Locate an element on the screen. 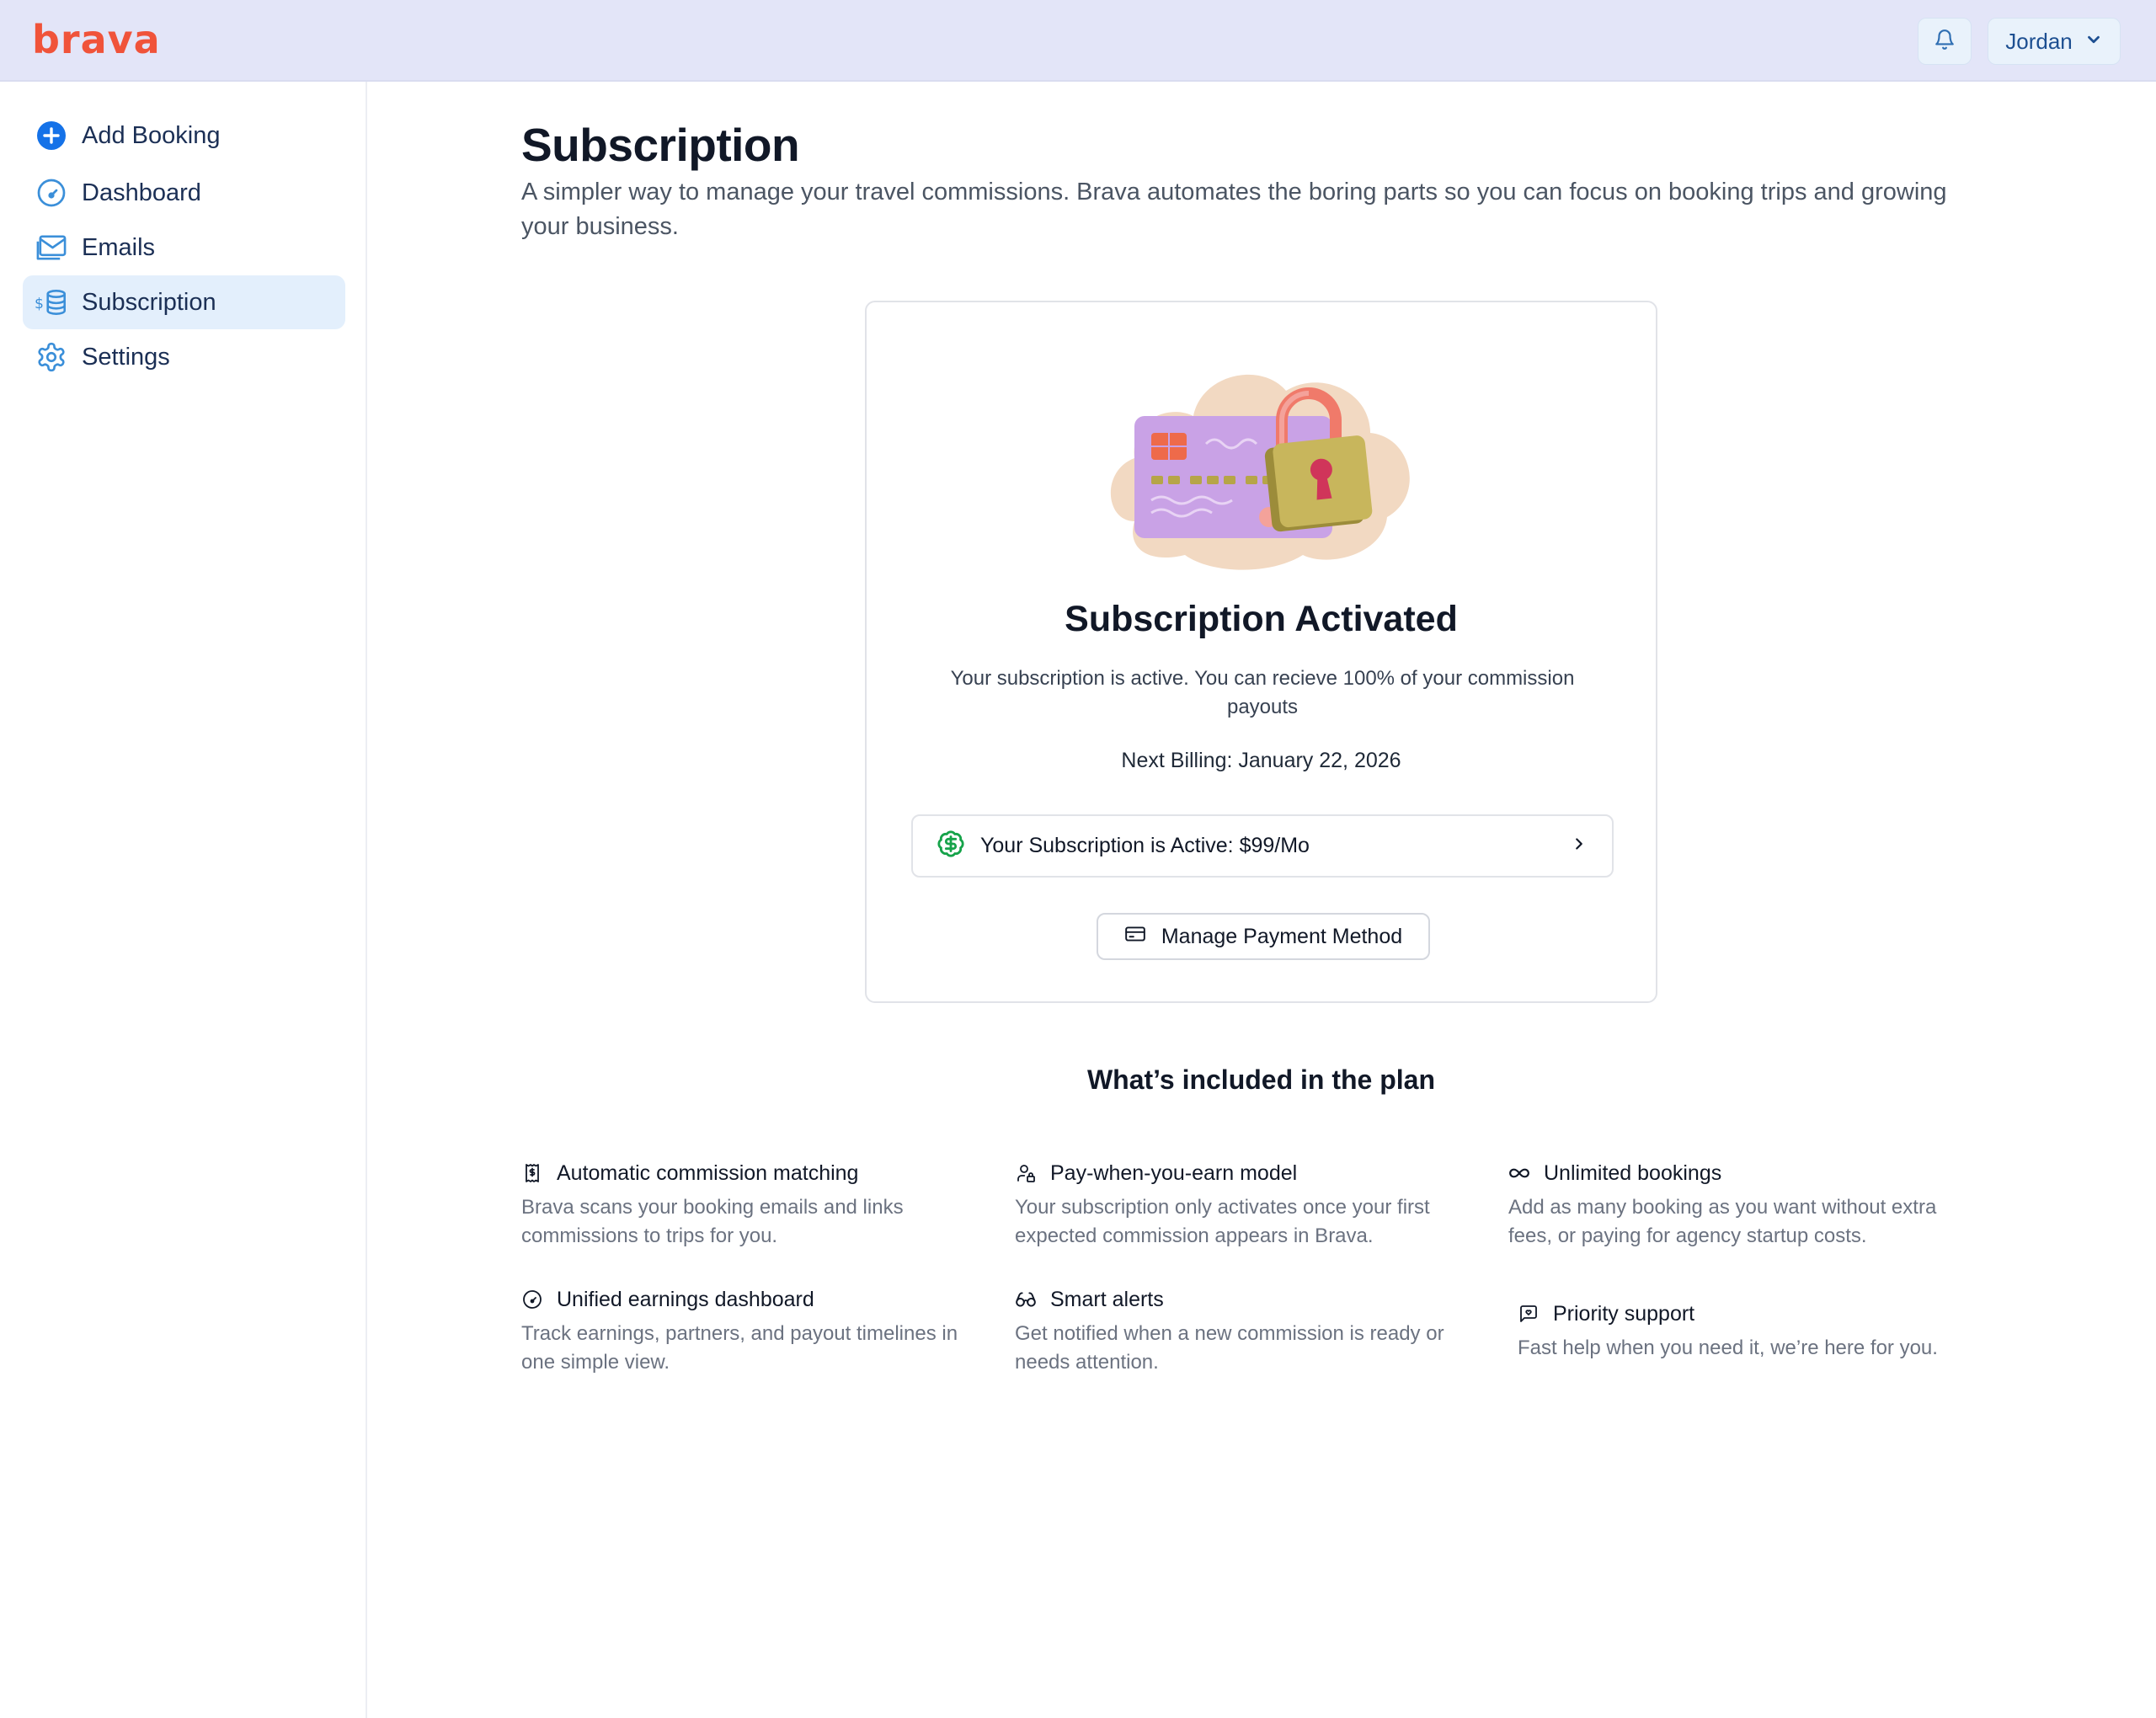 The height and width of the screenshot is (1718, 2156). user-menu-button: Jordan is located at coordinates (2054, 41).